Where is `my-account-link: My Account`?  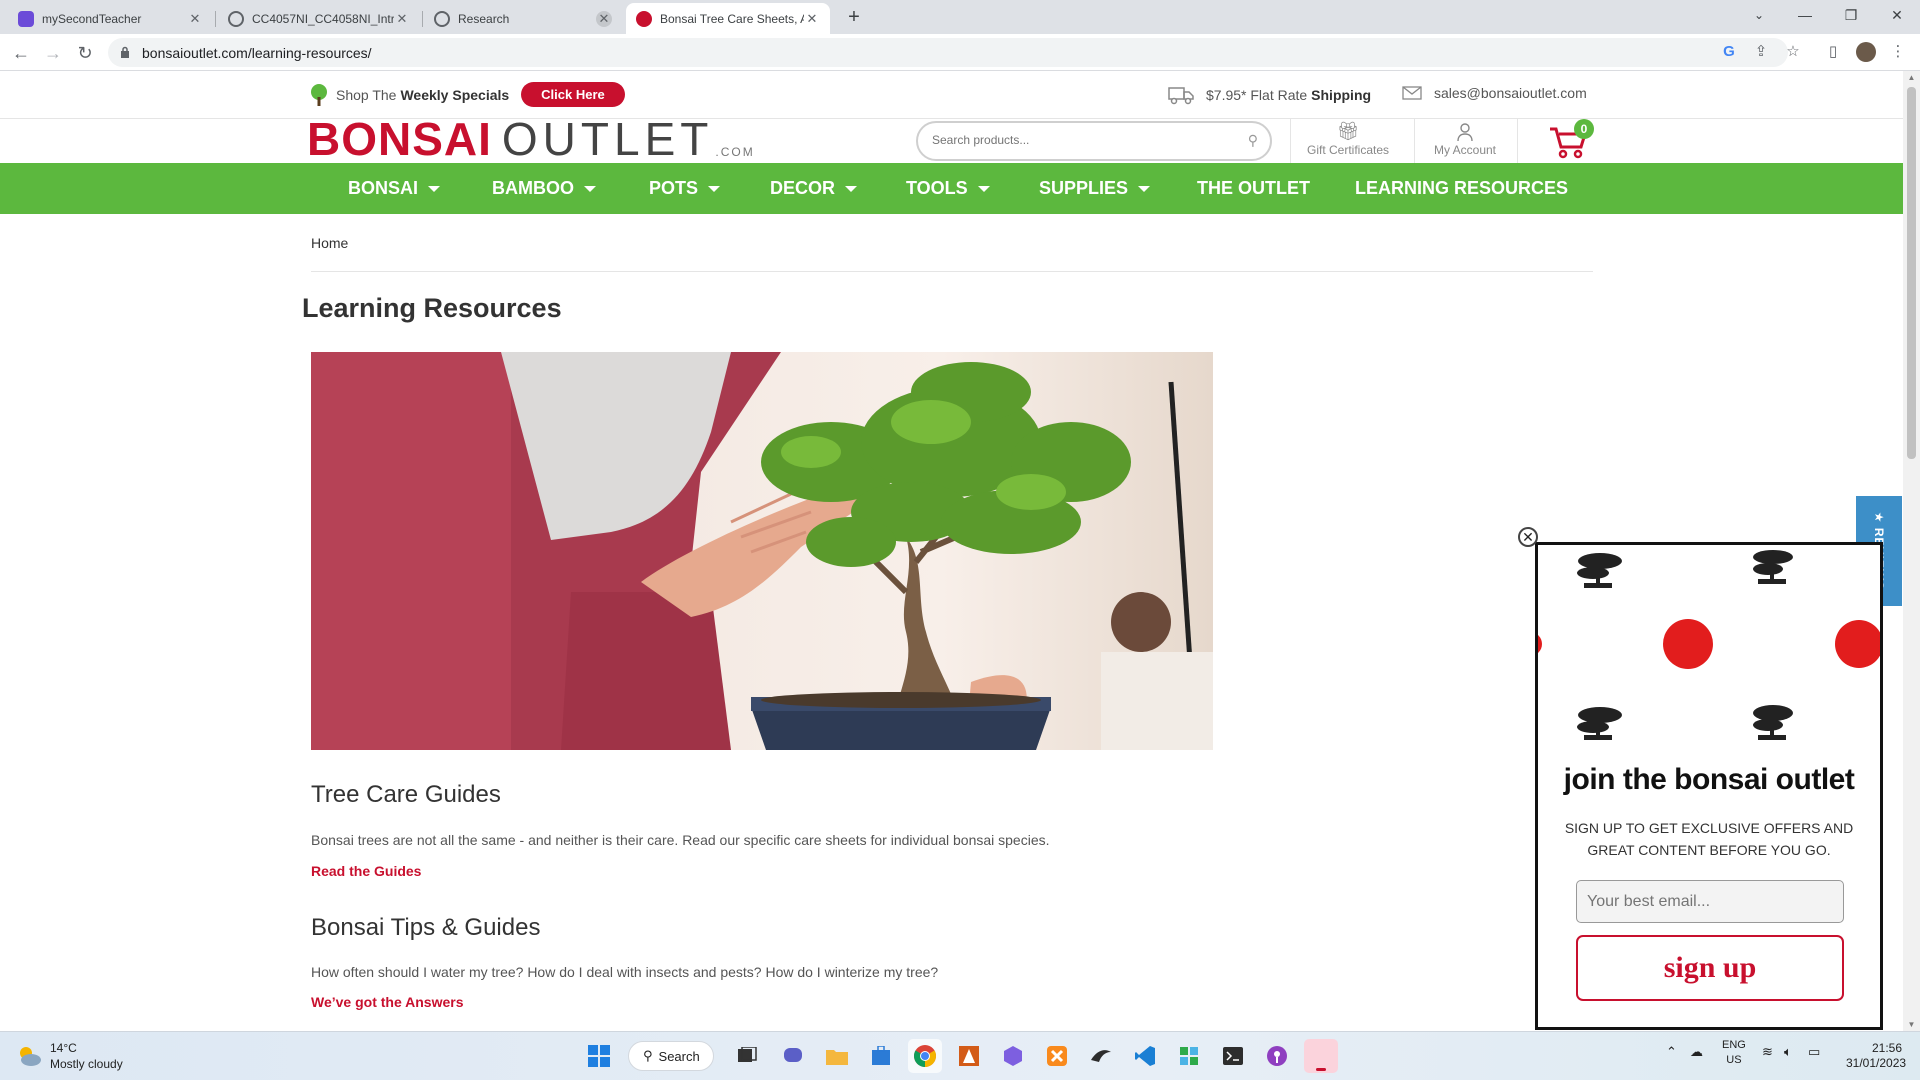 my-account-link: My Account is located at coordinates (1465, 139).